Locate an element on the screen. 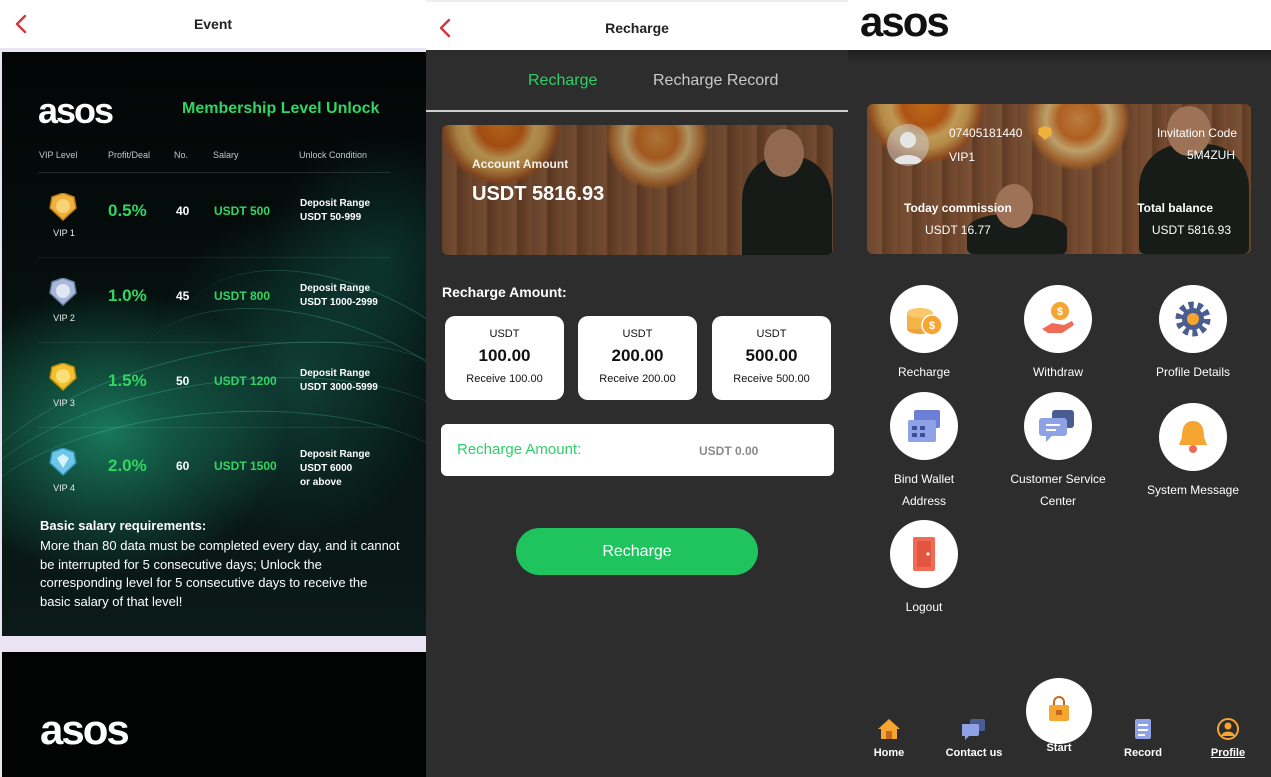  menu-profile-details: Profile Details is located at coordinates (1193, 334).